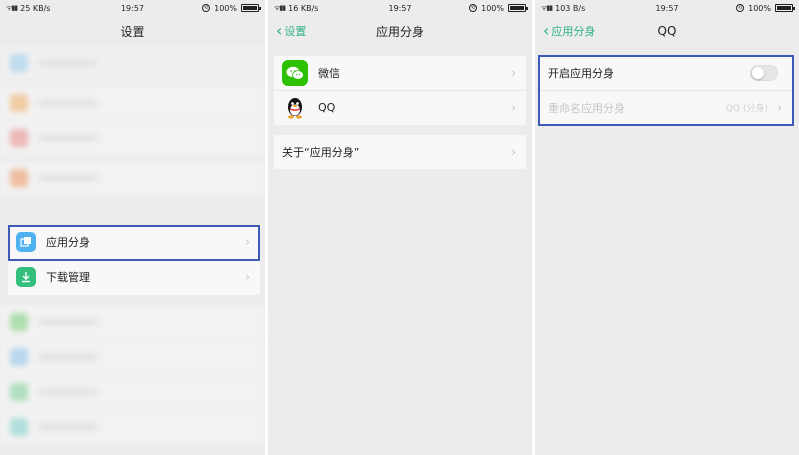 Image resolution: width=799 pixels, height=455 pixels. I want to click on status-bar: ᯤ▮▮ 16 KB/s 19:57 ⟲ 100%, so click(400, 8).